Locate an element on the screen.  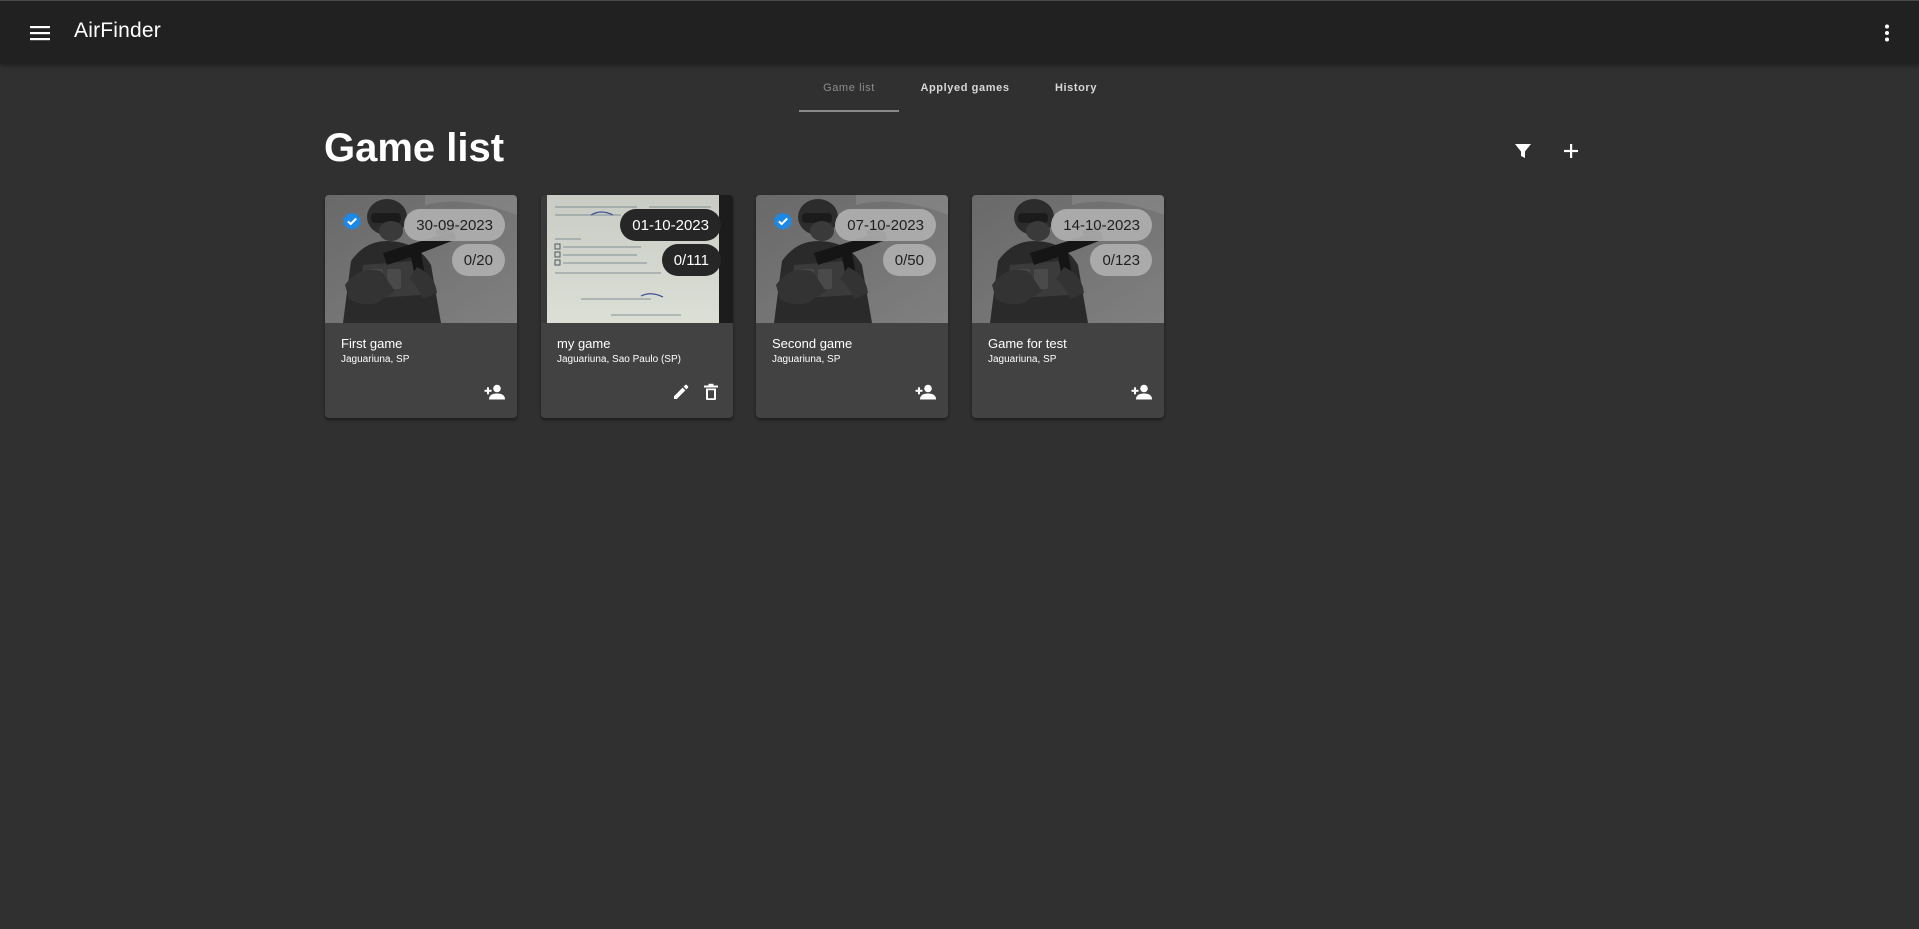
filter-icon is located at coordinates (1523, 151).